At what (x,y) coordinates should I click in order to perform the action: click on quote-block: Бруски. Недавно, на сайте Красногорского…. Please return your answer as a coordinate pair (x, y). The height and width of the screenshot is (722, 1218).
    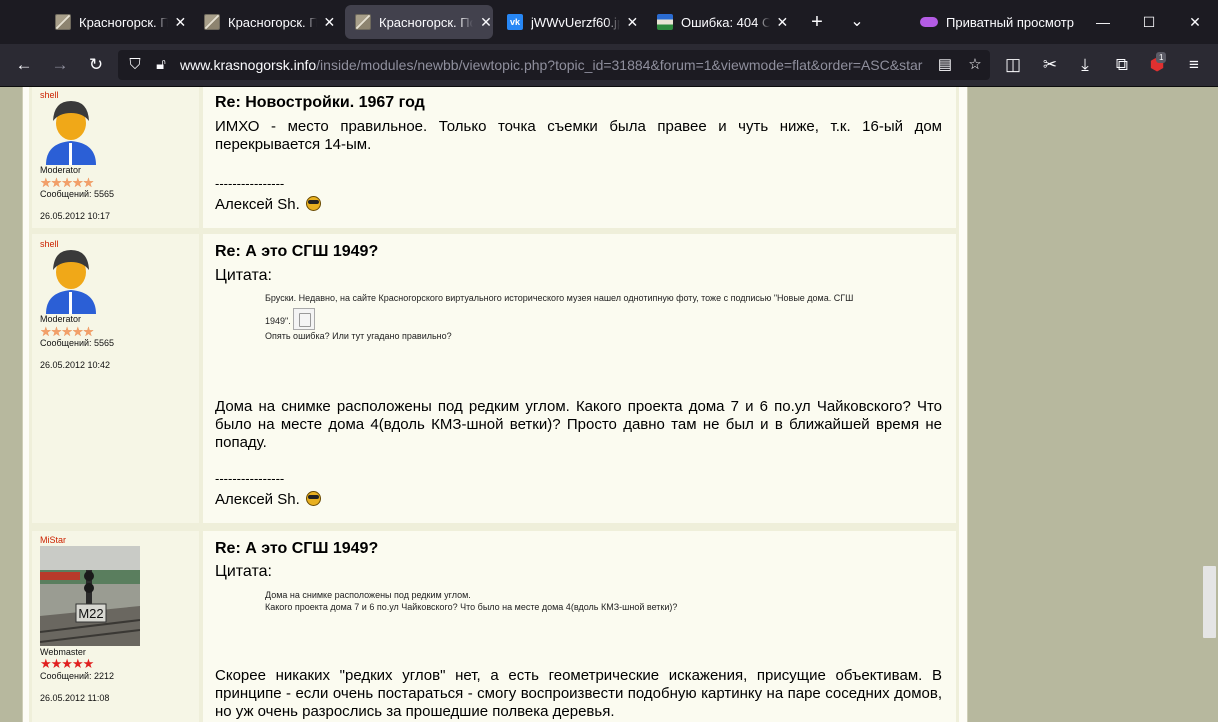
    Looking at the image, I should click on (575, 317).